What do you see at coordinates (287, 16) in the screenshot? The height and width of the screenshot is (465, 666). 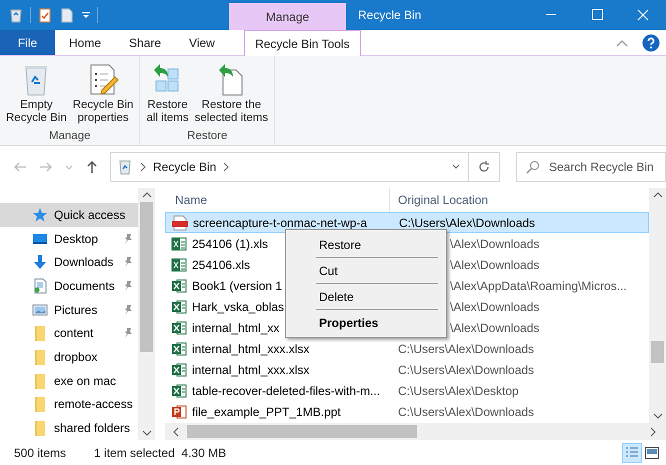 I see `contextual-tab-header: Manage` at bounding box center [287, 16].